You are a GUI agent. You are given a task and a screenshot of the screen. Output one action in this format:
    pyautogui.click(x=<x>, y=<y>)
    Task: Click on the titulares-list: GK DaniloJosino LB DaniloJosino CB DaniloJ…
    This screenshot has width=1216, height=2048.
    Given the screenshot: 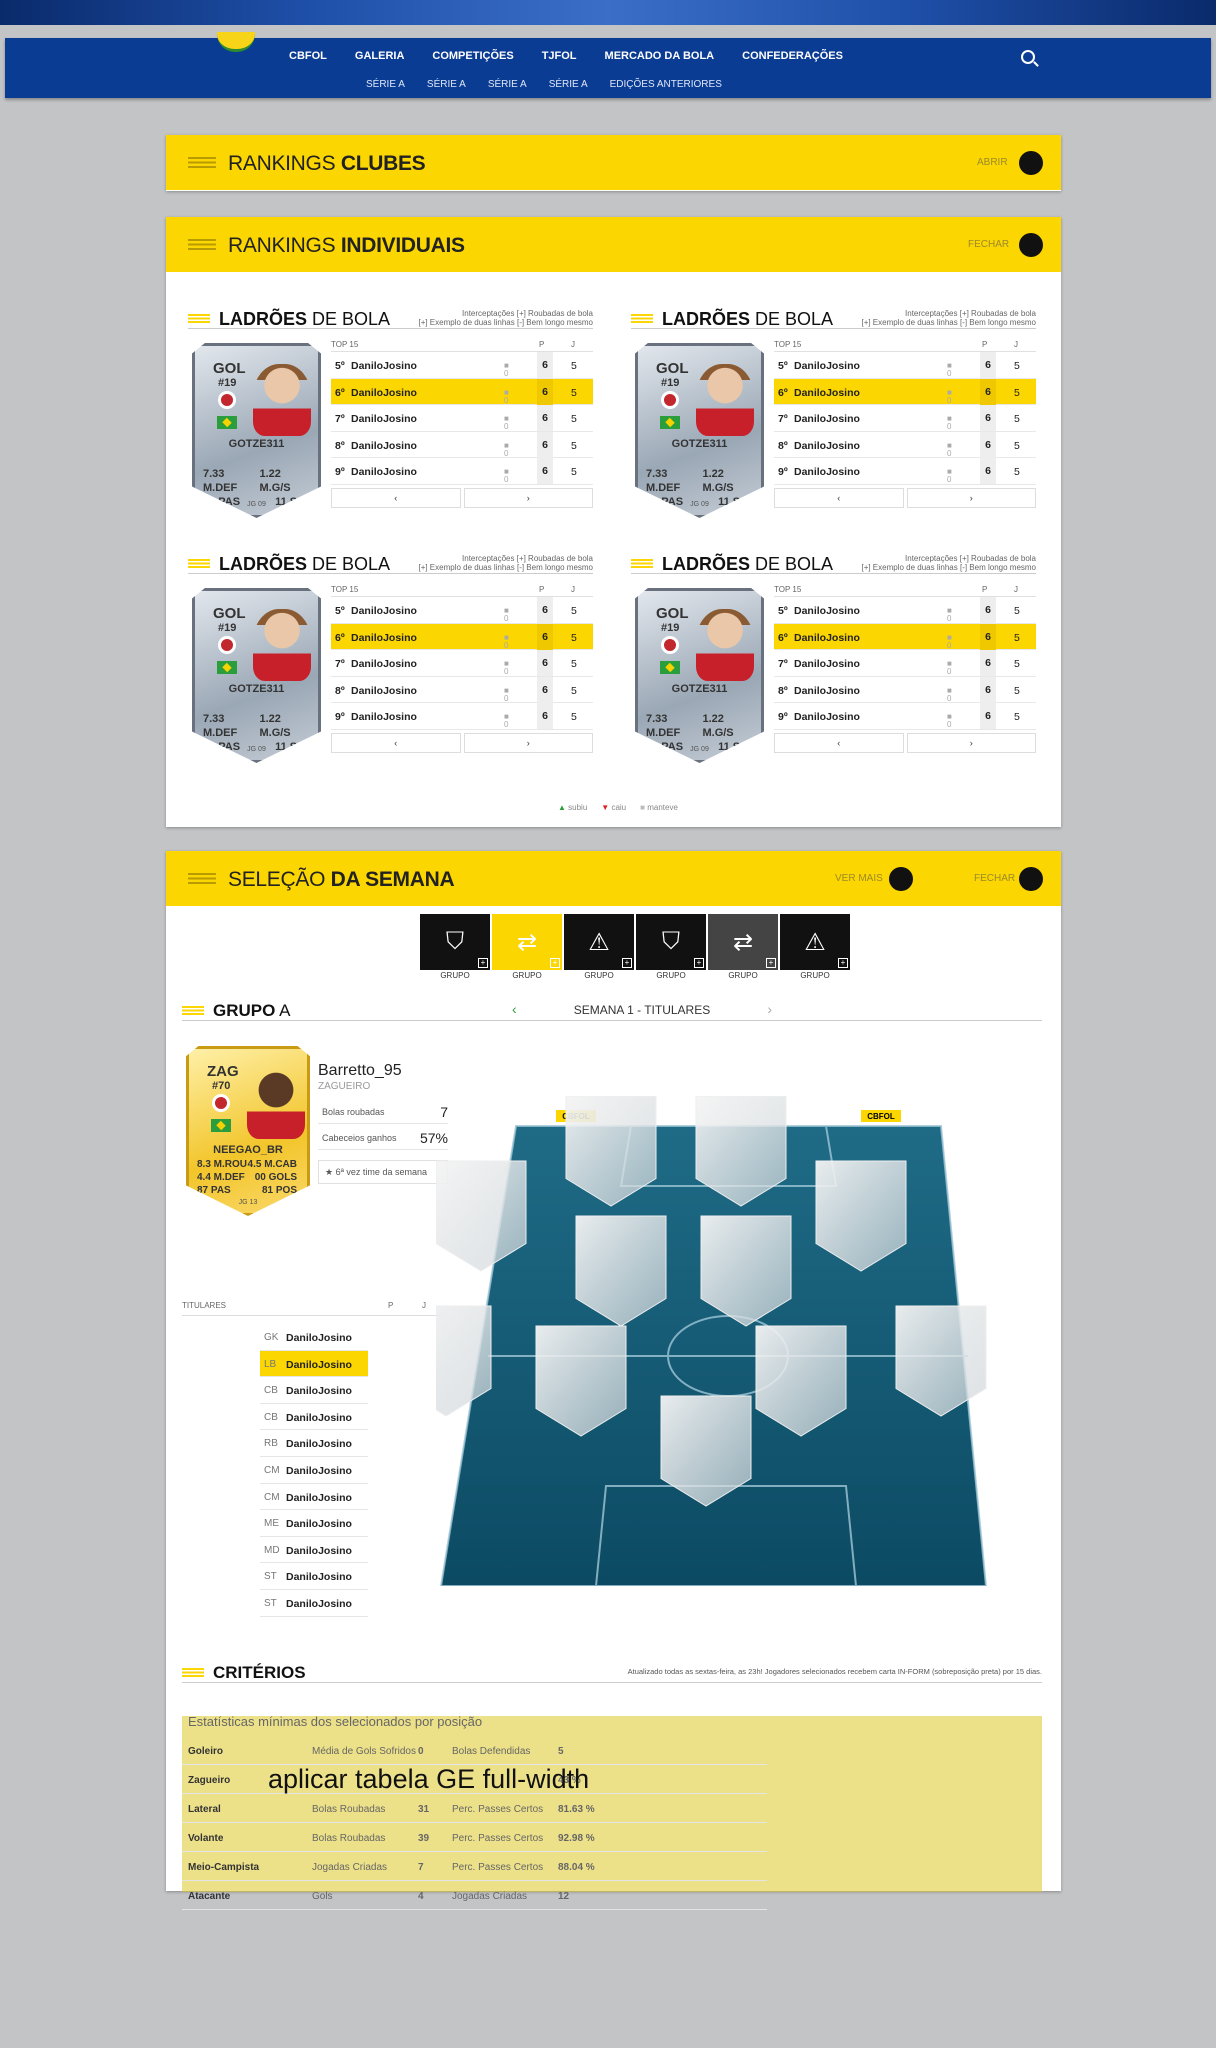 What is the action you would take?
    pyautogui.click(x=314, y=1470)
    